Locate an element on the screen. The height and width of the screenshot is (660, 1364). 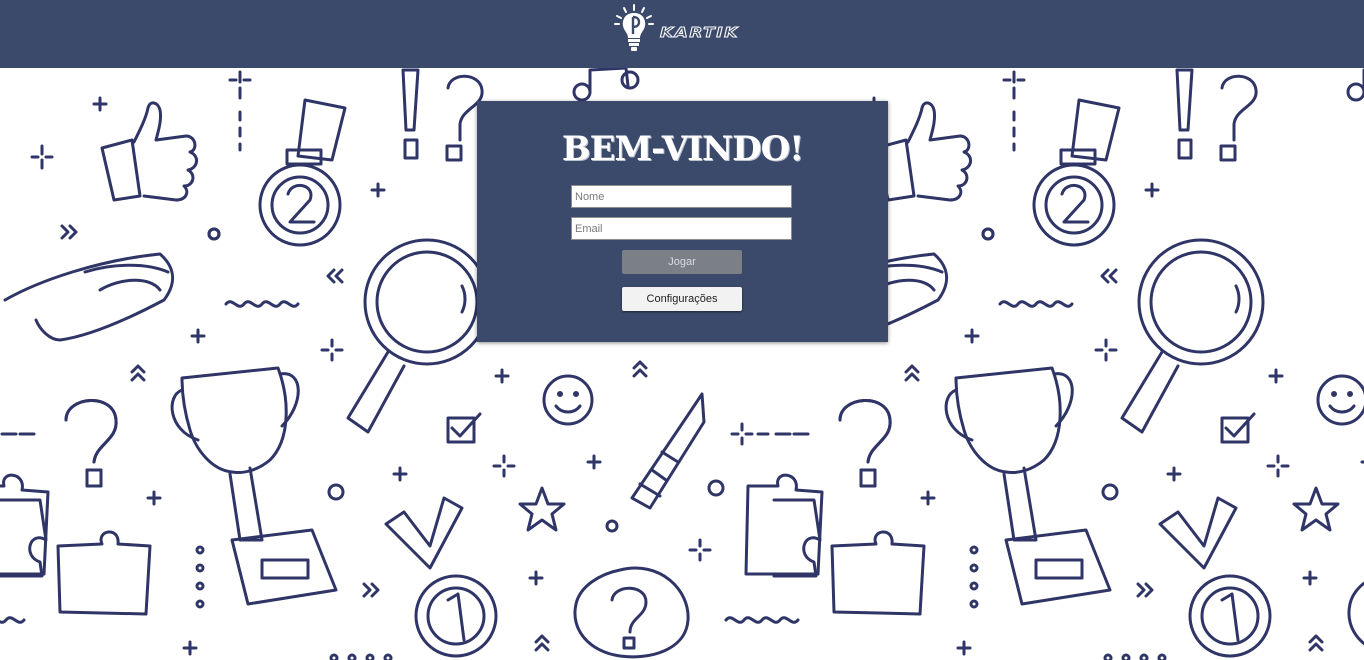
play-button: Jogar is located at coordinates (682, 262).